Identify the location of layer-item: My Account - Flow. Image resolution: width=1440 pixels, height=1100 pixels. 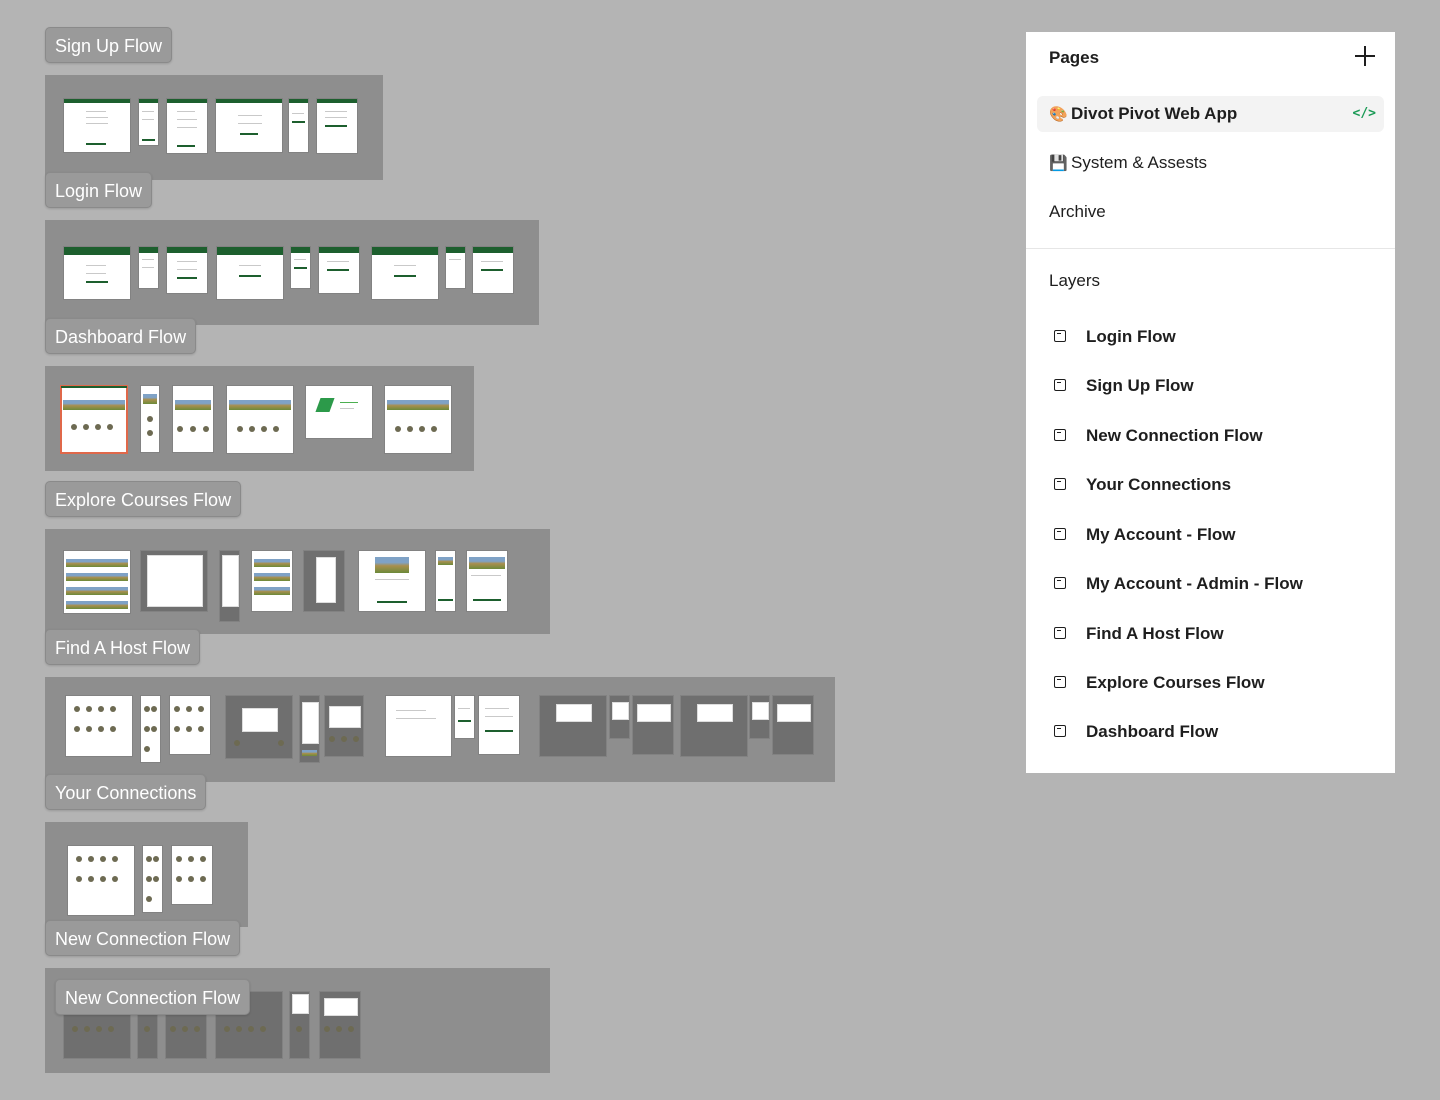
(1142, 535).